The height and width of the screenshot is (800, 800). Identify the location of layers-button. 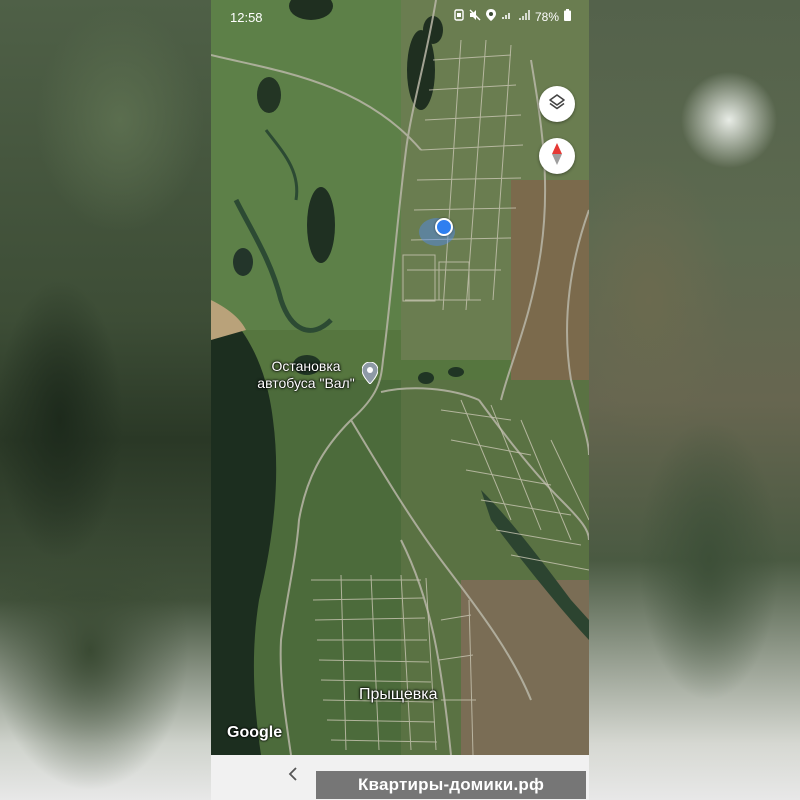
(557, 104).